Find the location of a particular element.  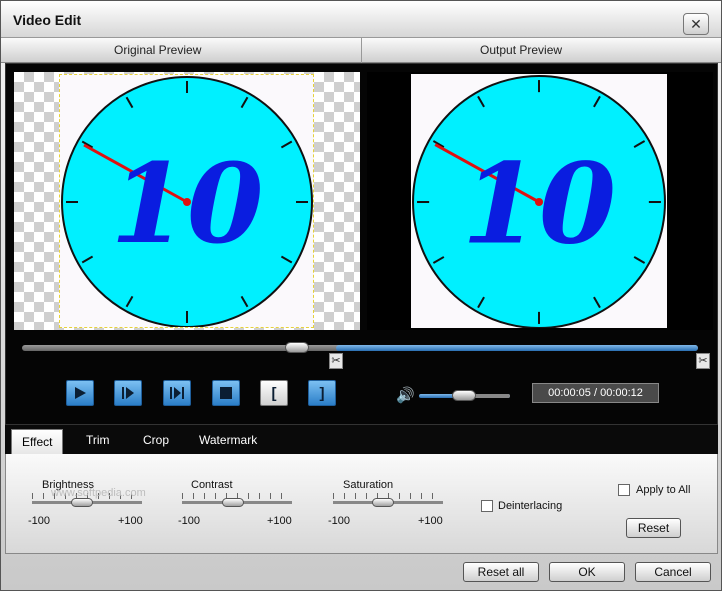

header-divider is located at coordinates (361, 50).